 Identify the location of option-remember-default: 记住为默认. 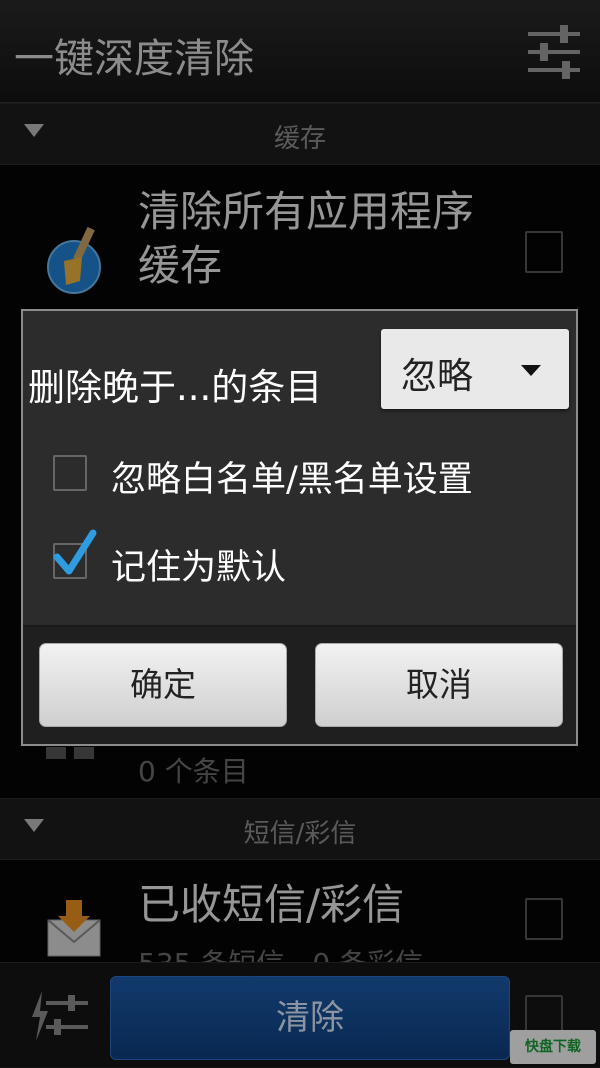
(303, 558).